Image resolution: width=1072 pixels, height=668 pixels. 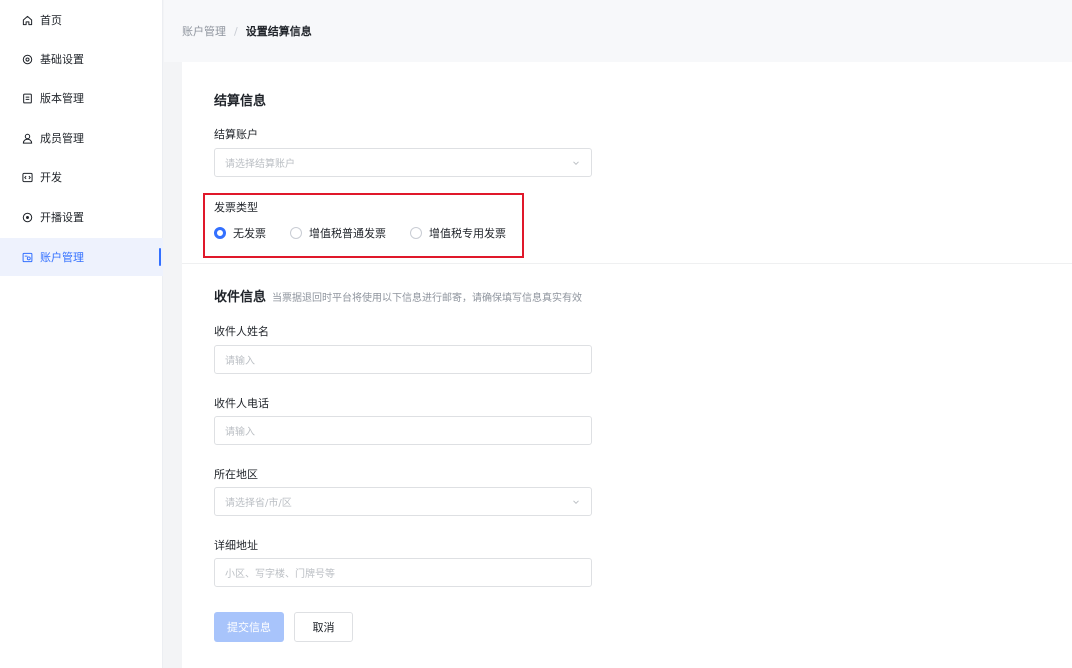 I want to click on settlement-section-title: 结算信息, so click(x=240, y=101).